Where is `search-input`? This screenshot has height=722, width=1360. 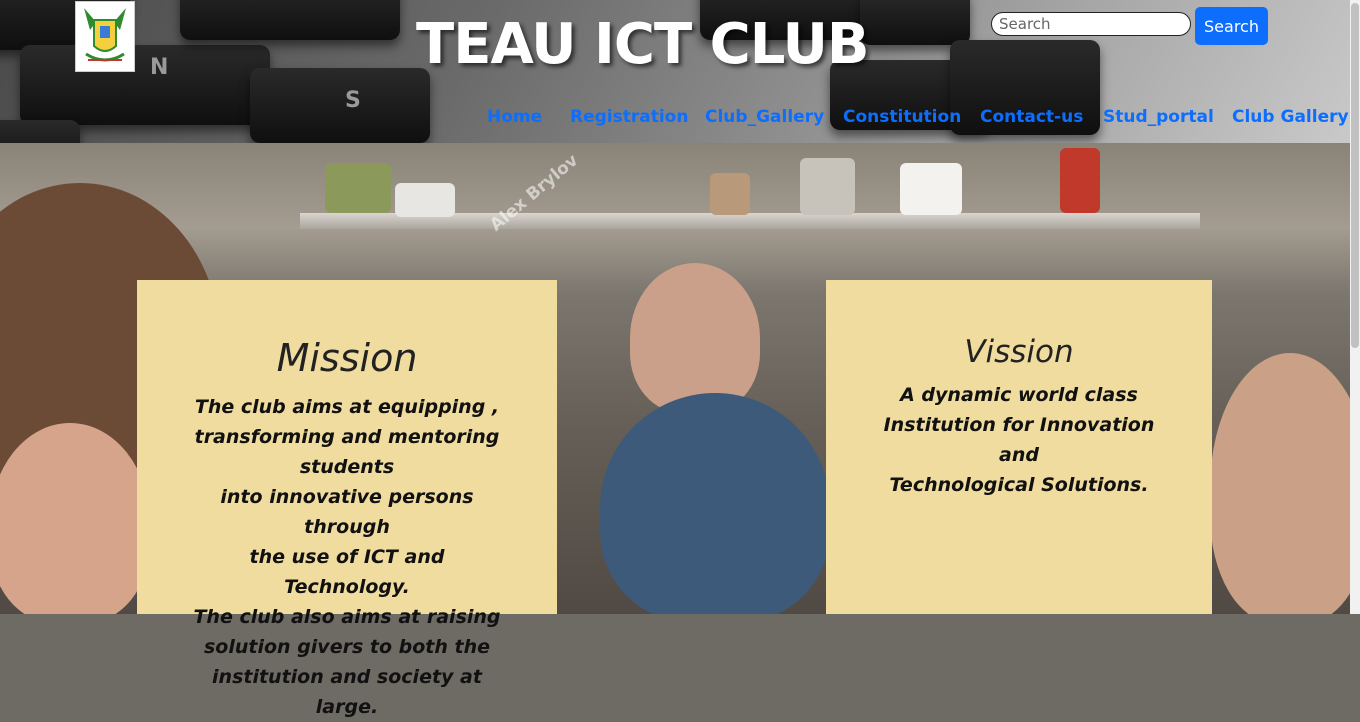 search-input is located at coordinates (1091, 24).